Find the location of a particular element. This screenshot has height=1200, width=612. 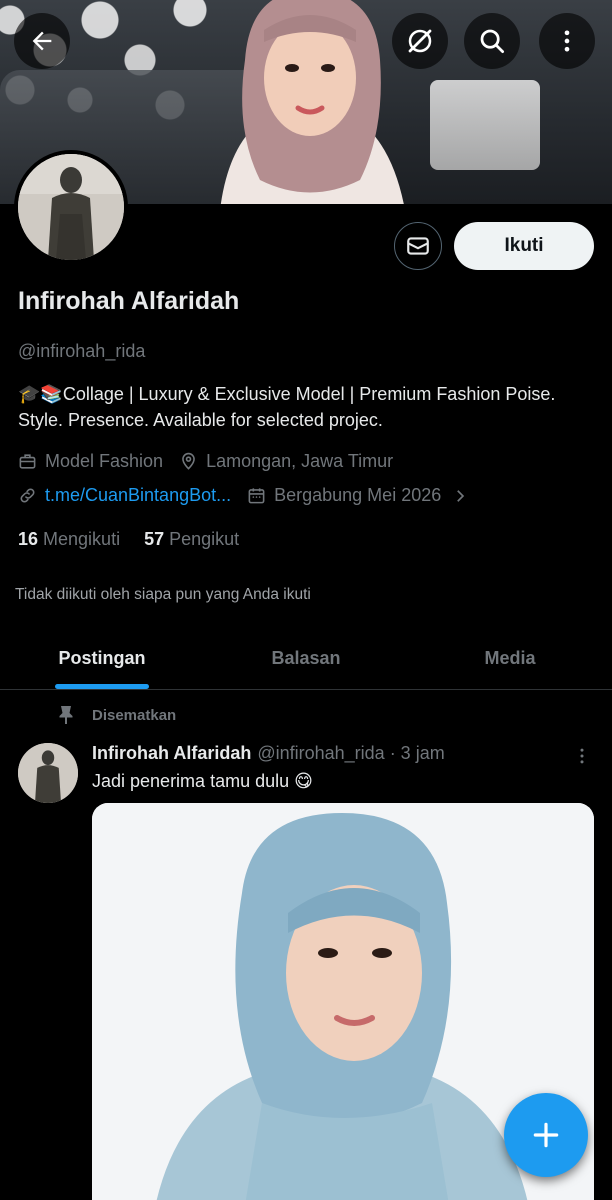

followers-stat: 57 Pengikut is located at coordinates (191, 539).